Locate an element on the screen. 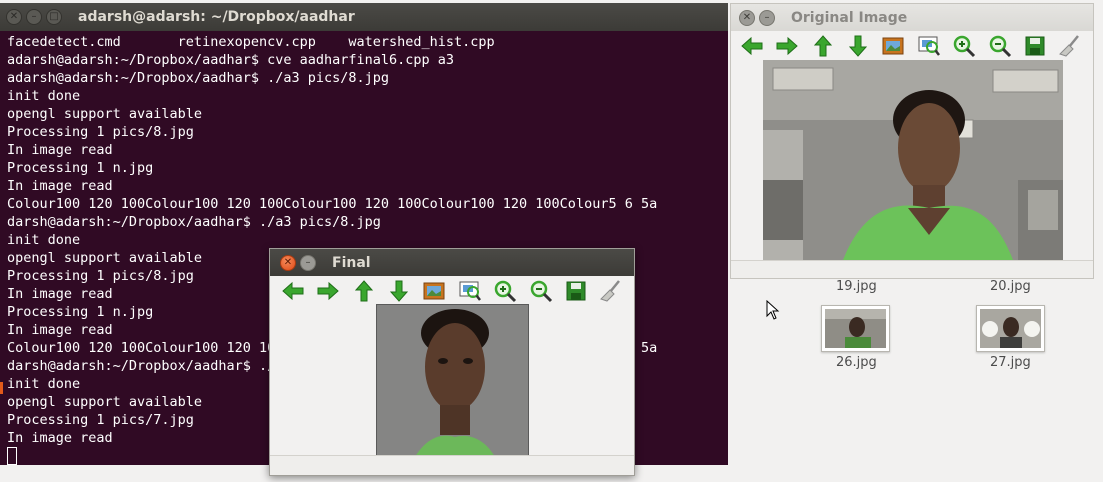 The image size is (1103, 482). file-label: 20.jpg is located at coordinates (1010, 286).